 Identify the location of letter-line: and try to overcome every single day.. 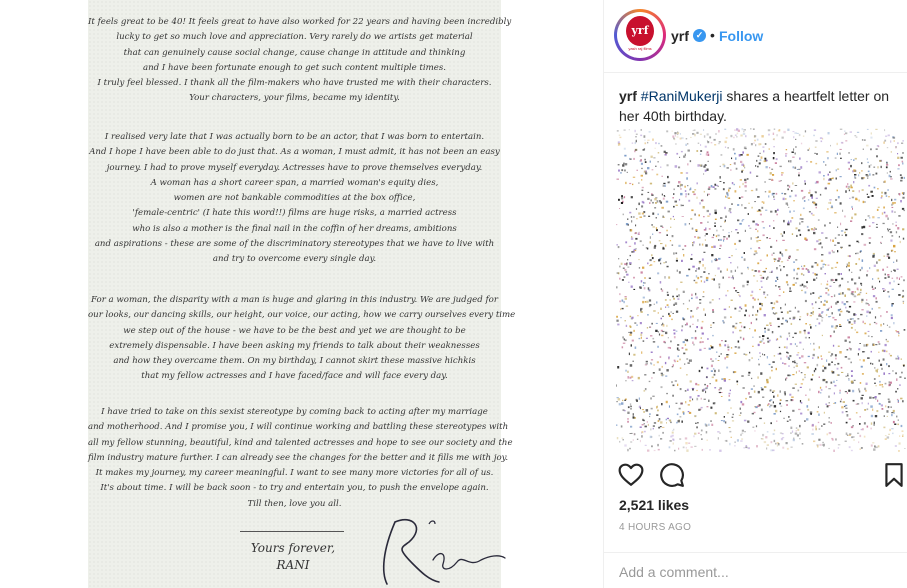
(294, 259).